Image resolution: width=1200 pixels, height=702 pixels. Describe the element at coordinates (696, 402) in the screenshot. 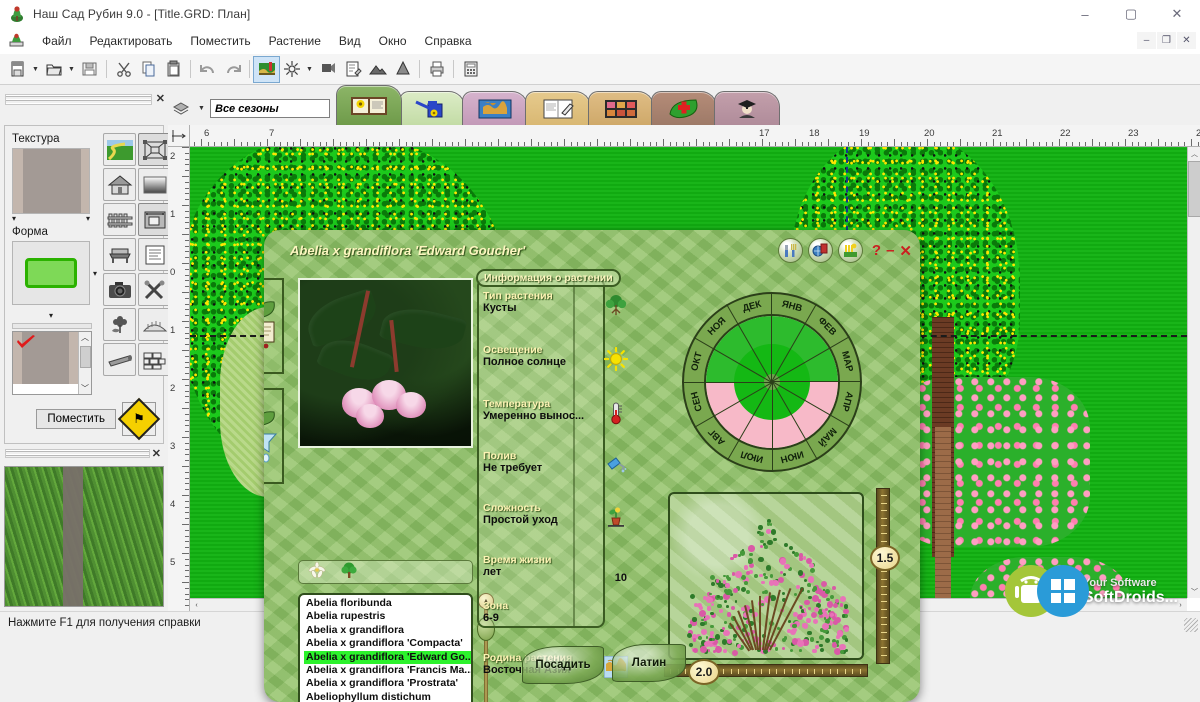

I see `calendar-month-label: СЕН` at that location.